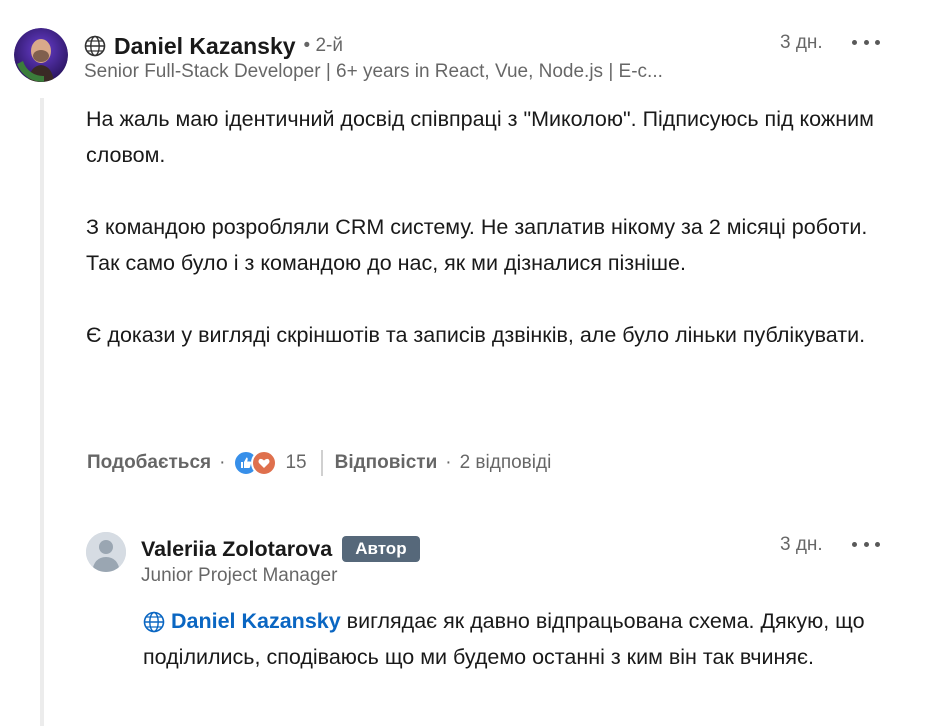  What do you see at coordinates (205, 46) in the screenshot?
I see `comment-author-name: Daniel Kazansky` at bounding box center [205, 46].